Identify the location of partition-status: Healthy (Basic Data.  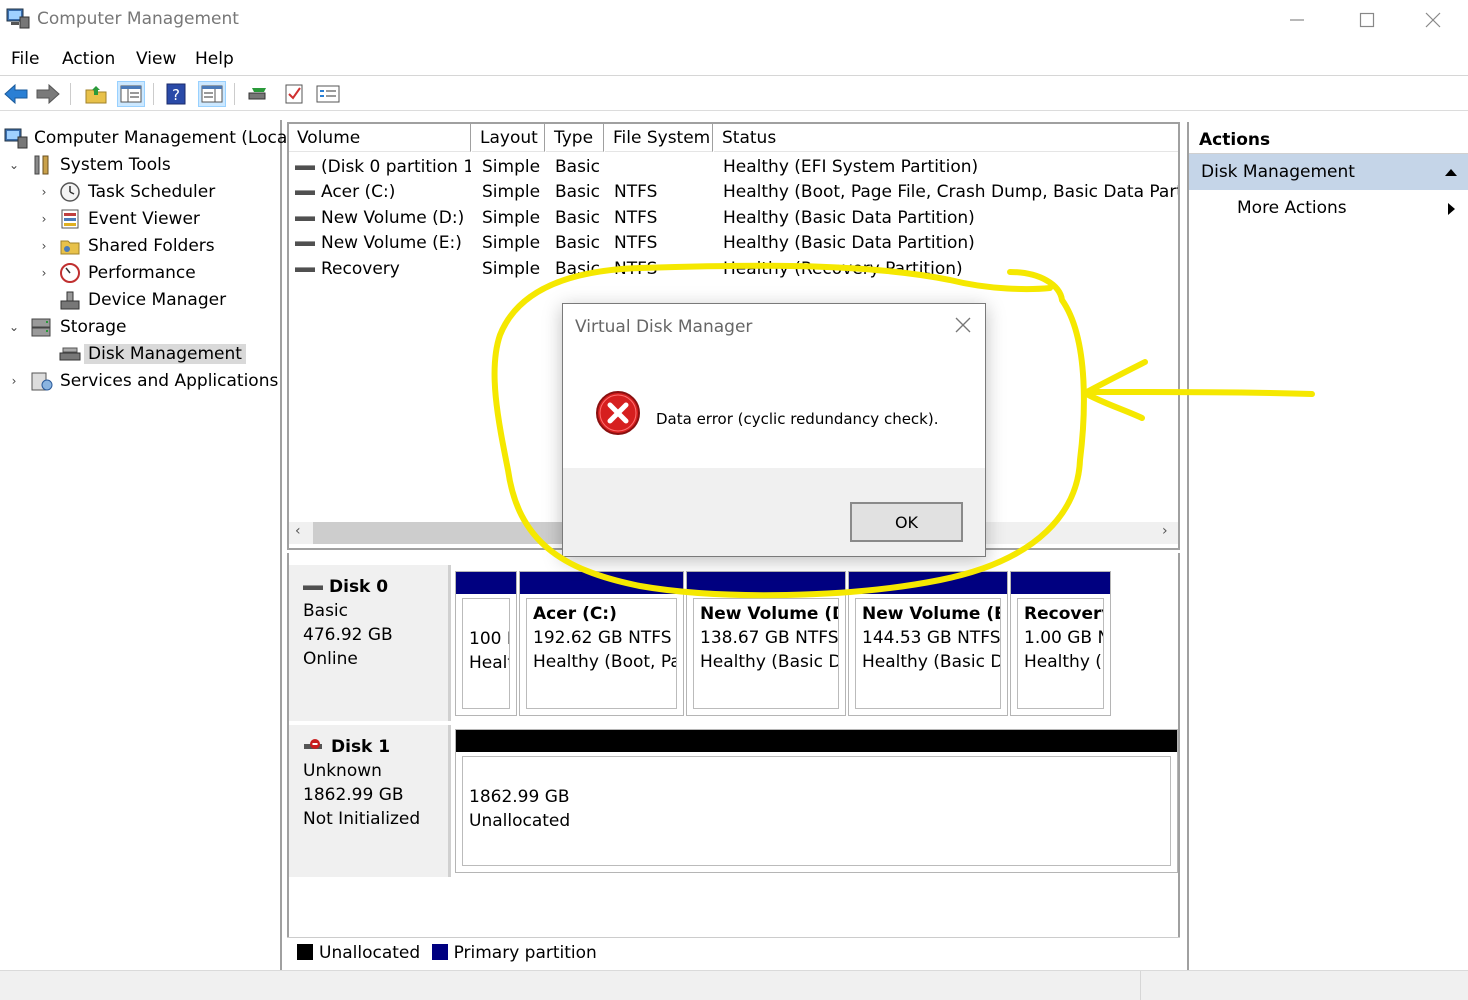
(769, 662).